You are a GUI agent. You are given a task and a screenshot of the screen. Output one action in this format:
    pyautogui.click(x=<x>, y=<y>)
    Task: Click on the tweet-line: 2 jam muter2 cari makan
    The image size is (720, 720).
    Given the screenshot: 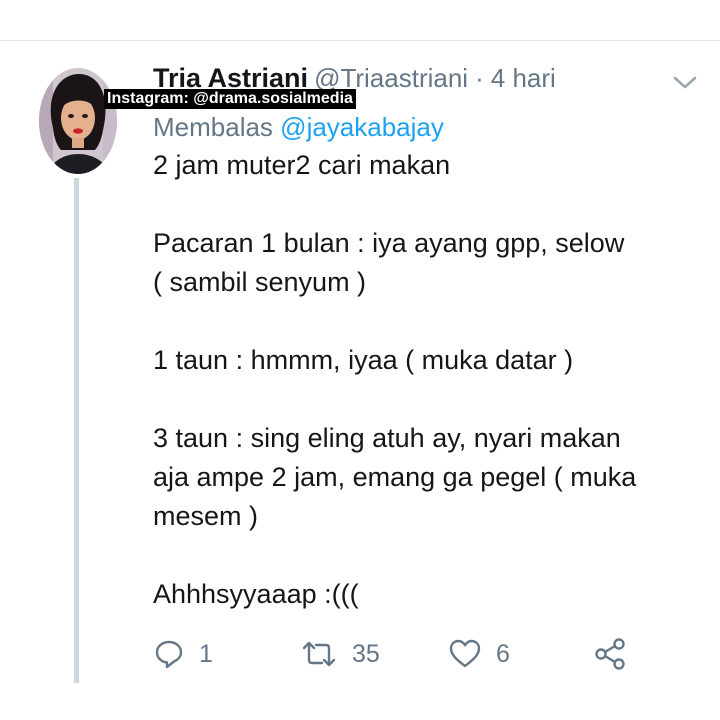 What is the action you would take?
    pyautogui.click(x=302, y=165)
    